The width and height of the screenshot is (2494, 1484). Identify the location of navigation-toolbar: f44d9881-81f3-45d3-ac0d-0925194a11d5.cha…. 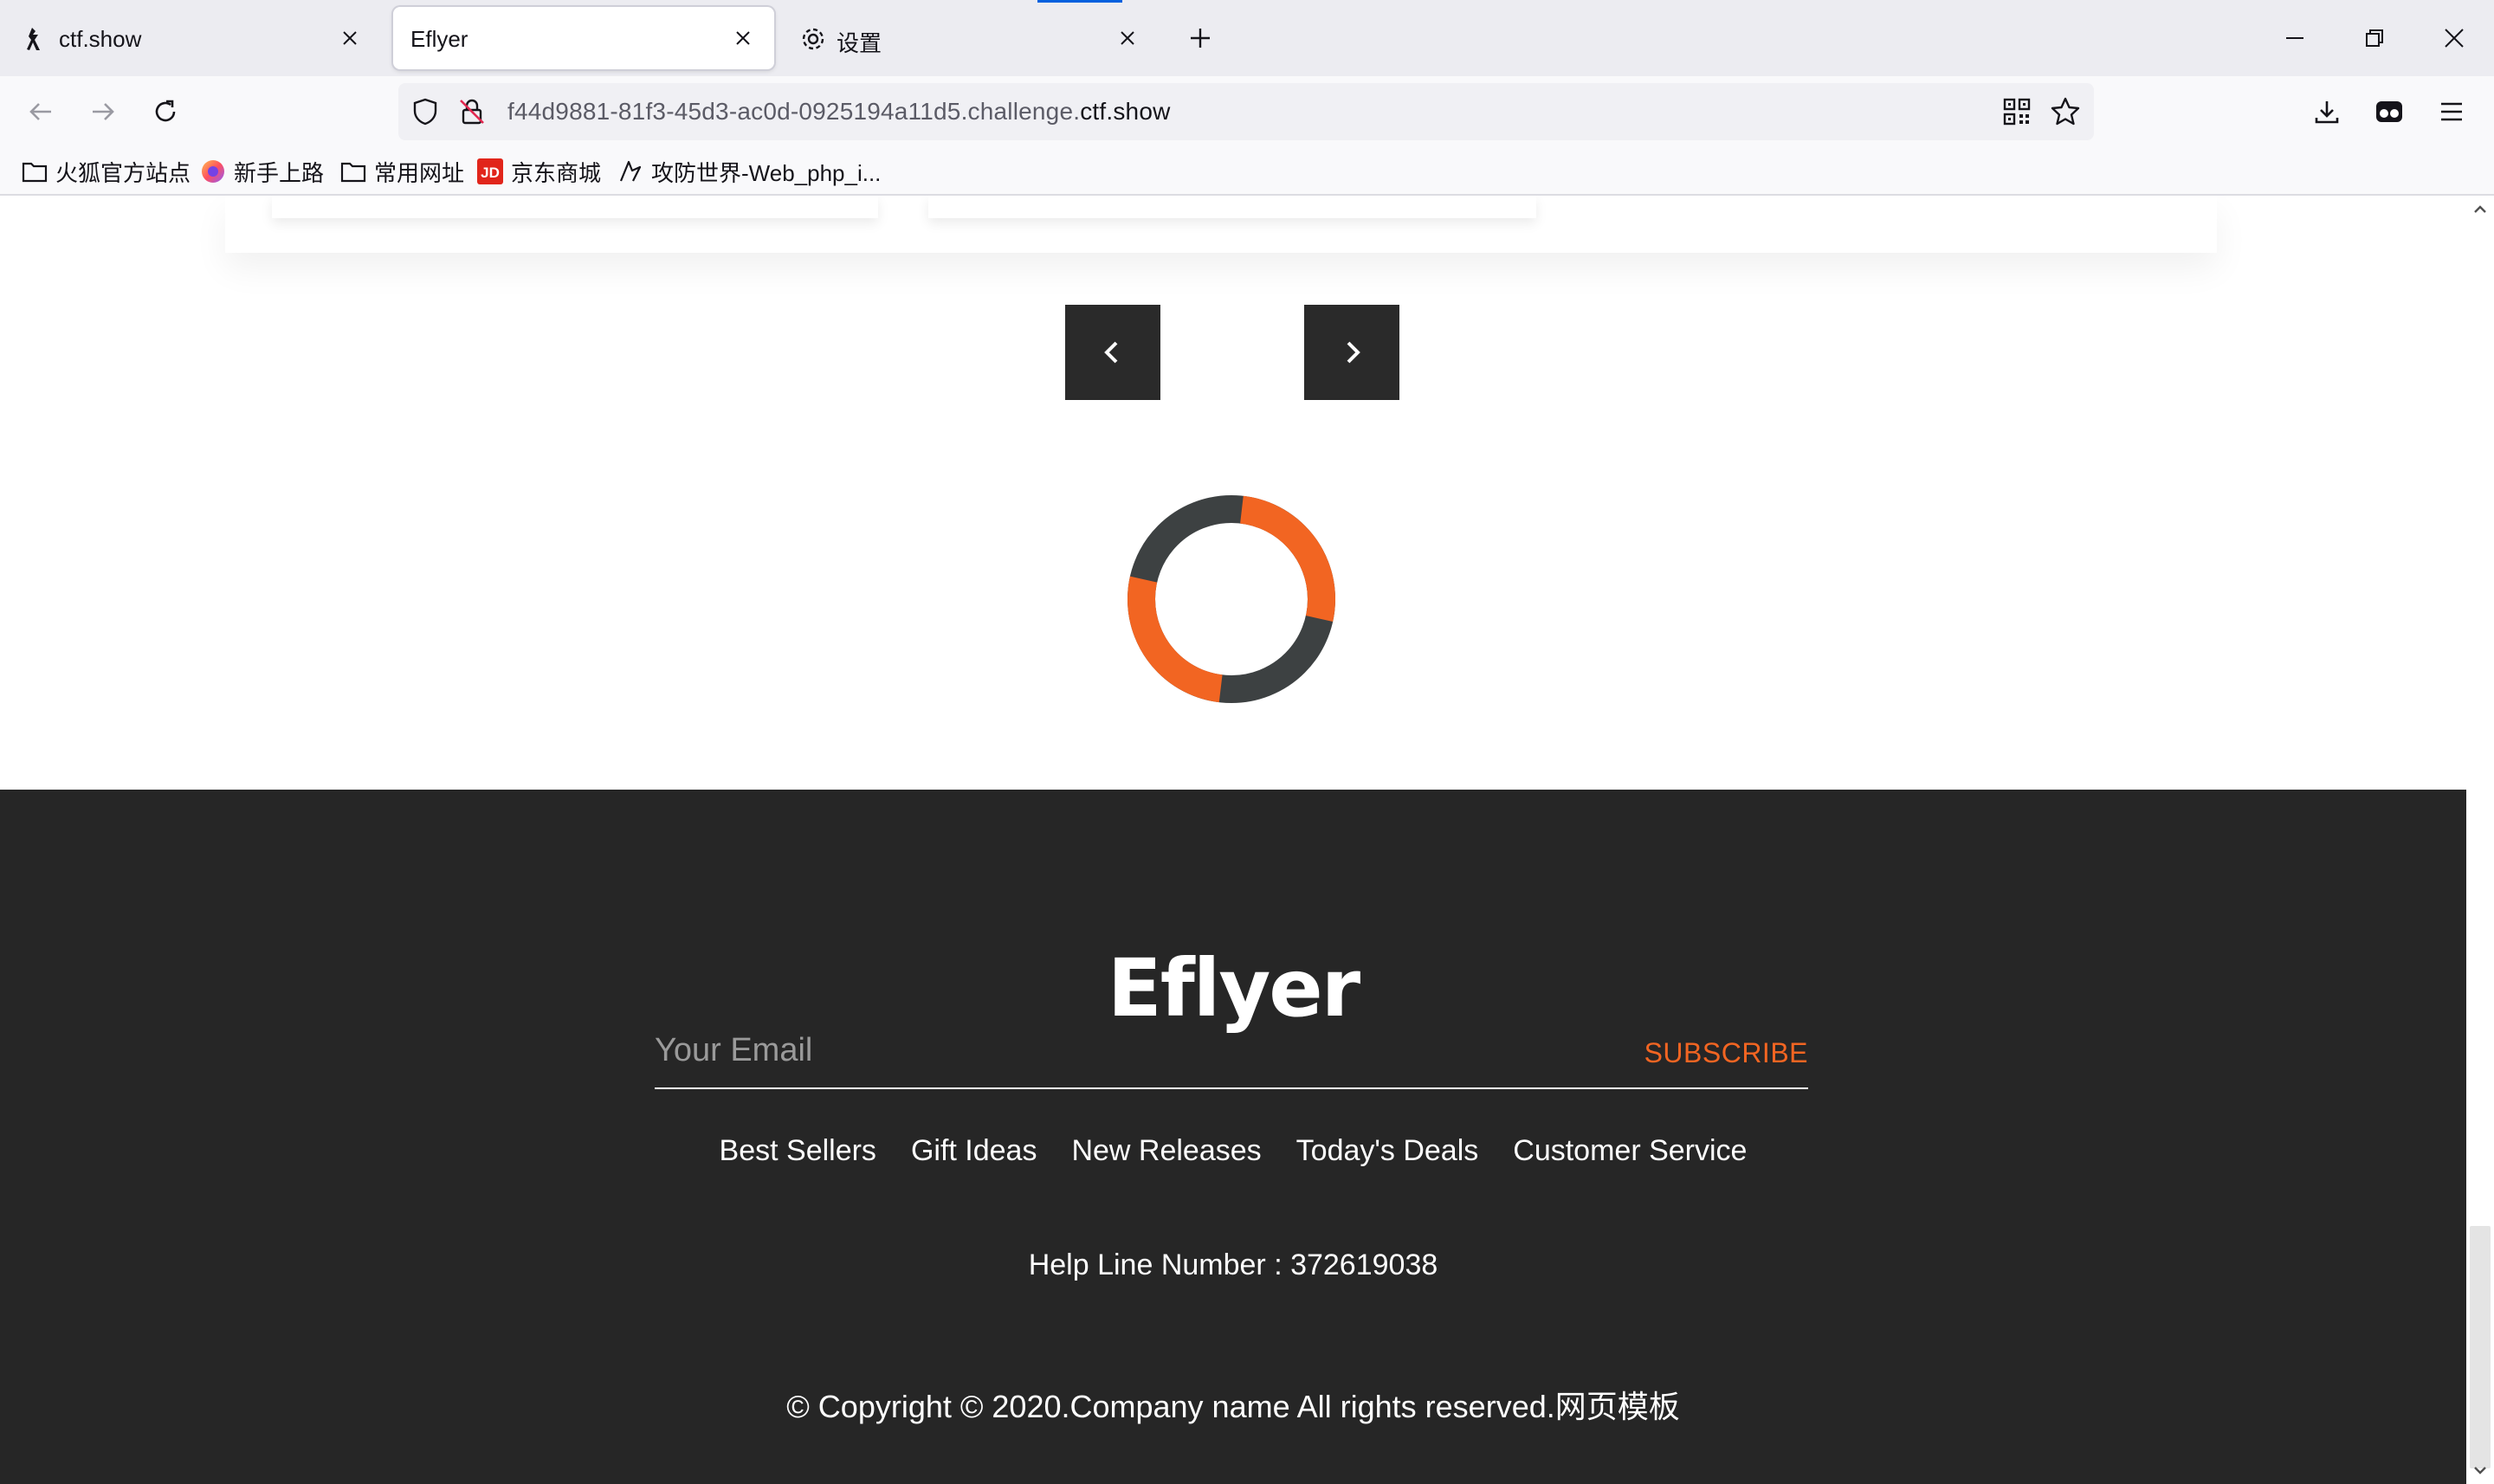
(1247, 111).